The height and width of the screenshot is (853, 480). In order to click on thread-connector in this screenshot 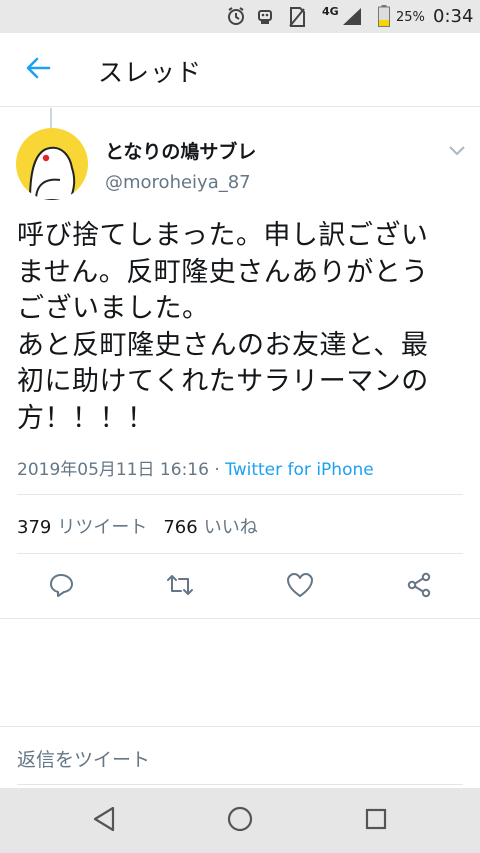, I will do `click(51, 118)`.